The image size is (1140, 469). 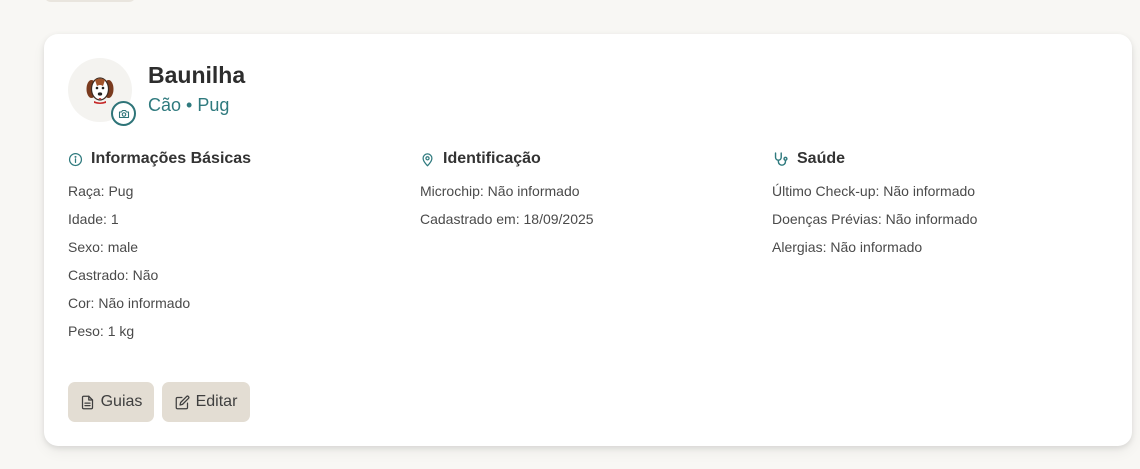 I want to click on edit-button: Editar, so click(x=206, y=402).